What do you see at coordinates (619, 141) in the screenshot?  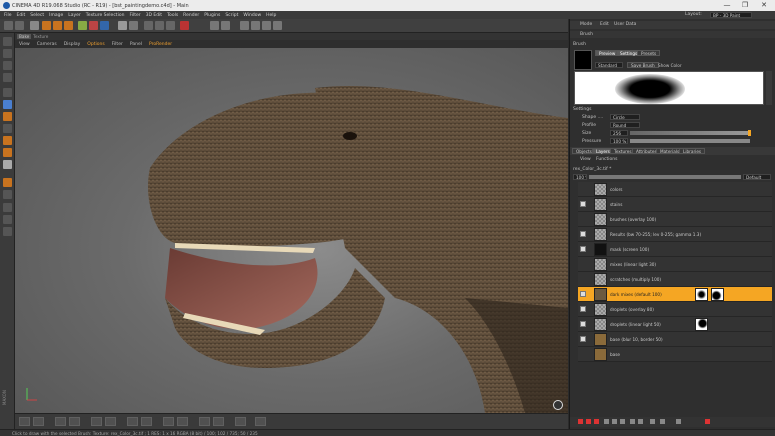 I see `pressure-field: 100 %` at bounding box center [619, 141].